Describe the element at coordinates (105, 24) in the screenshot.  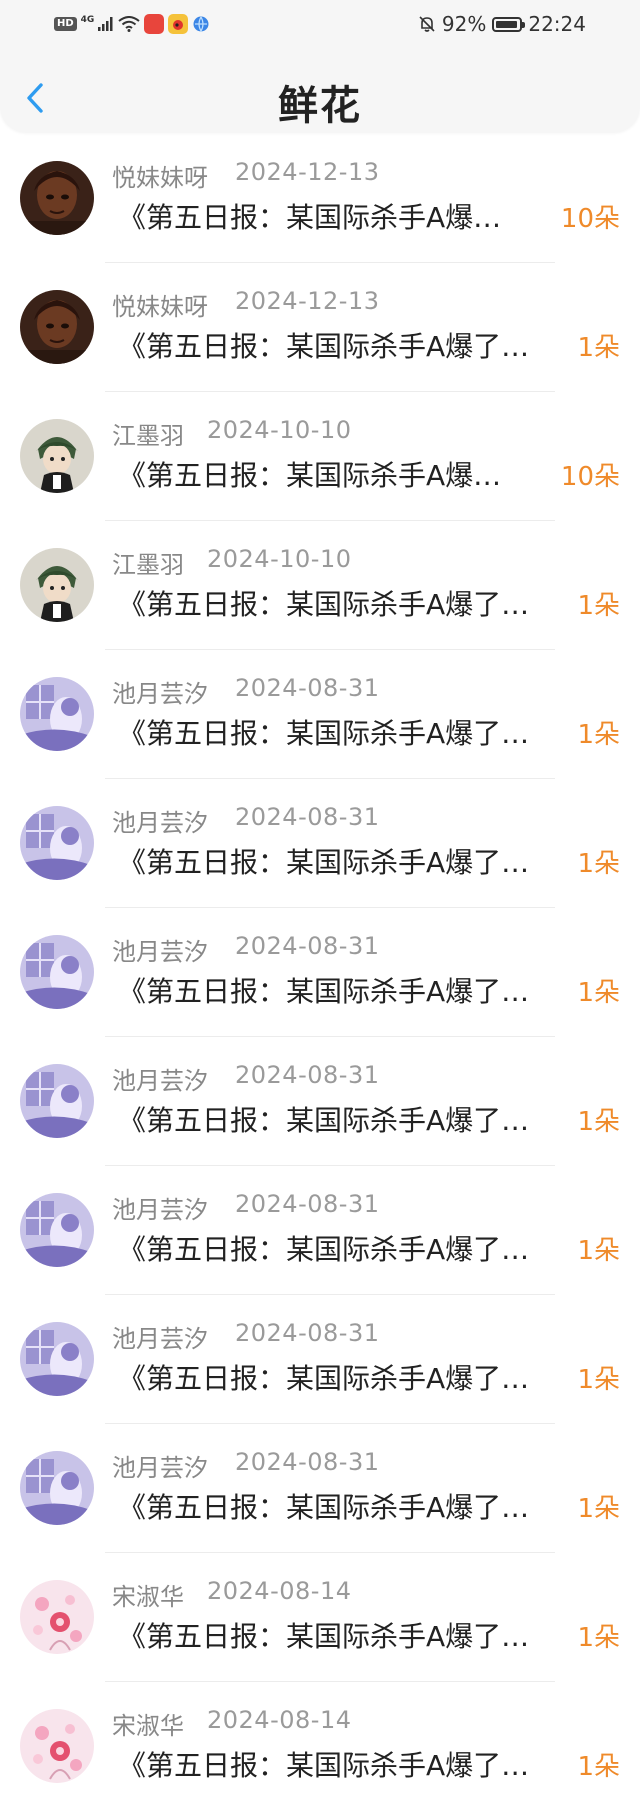
I see `signal-icon` at that location.